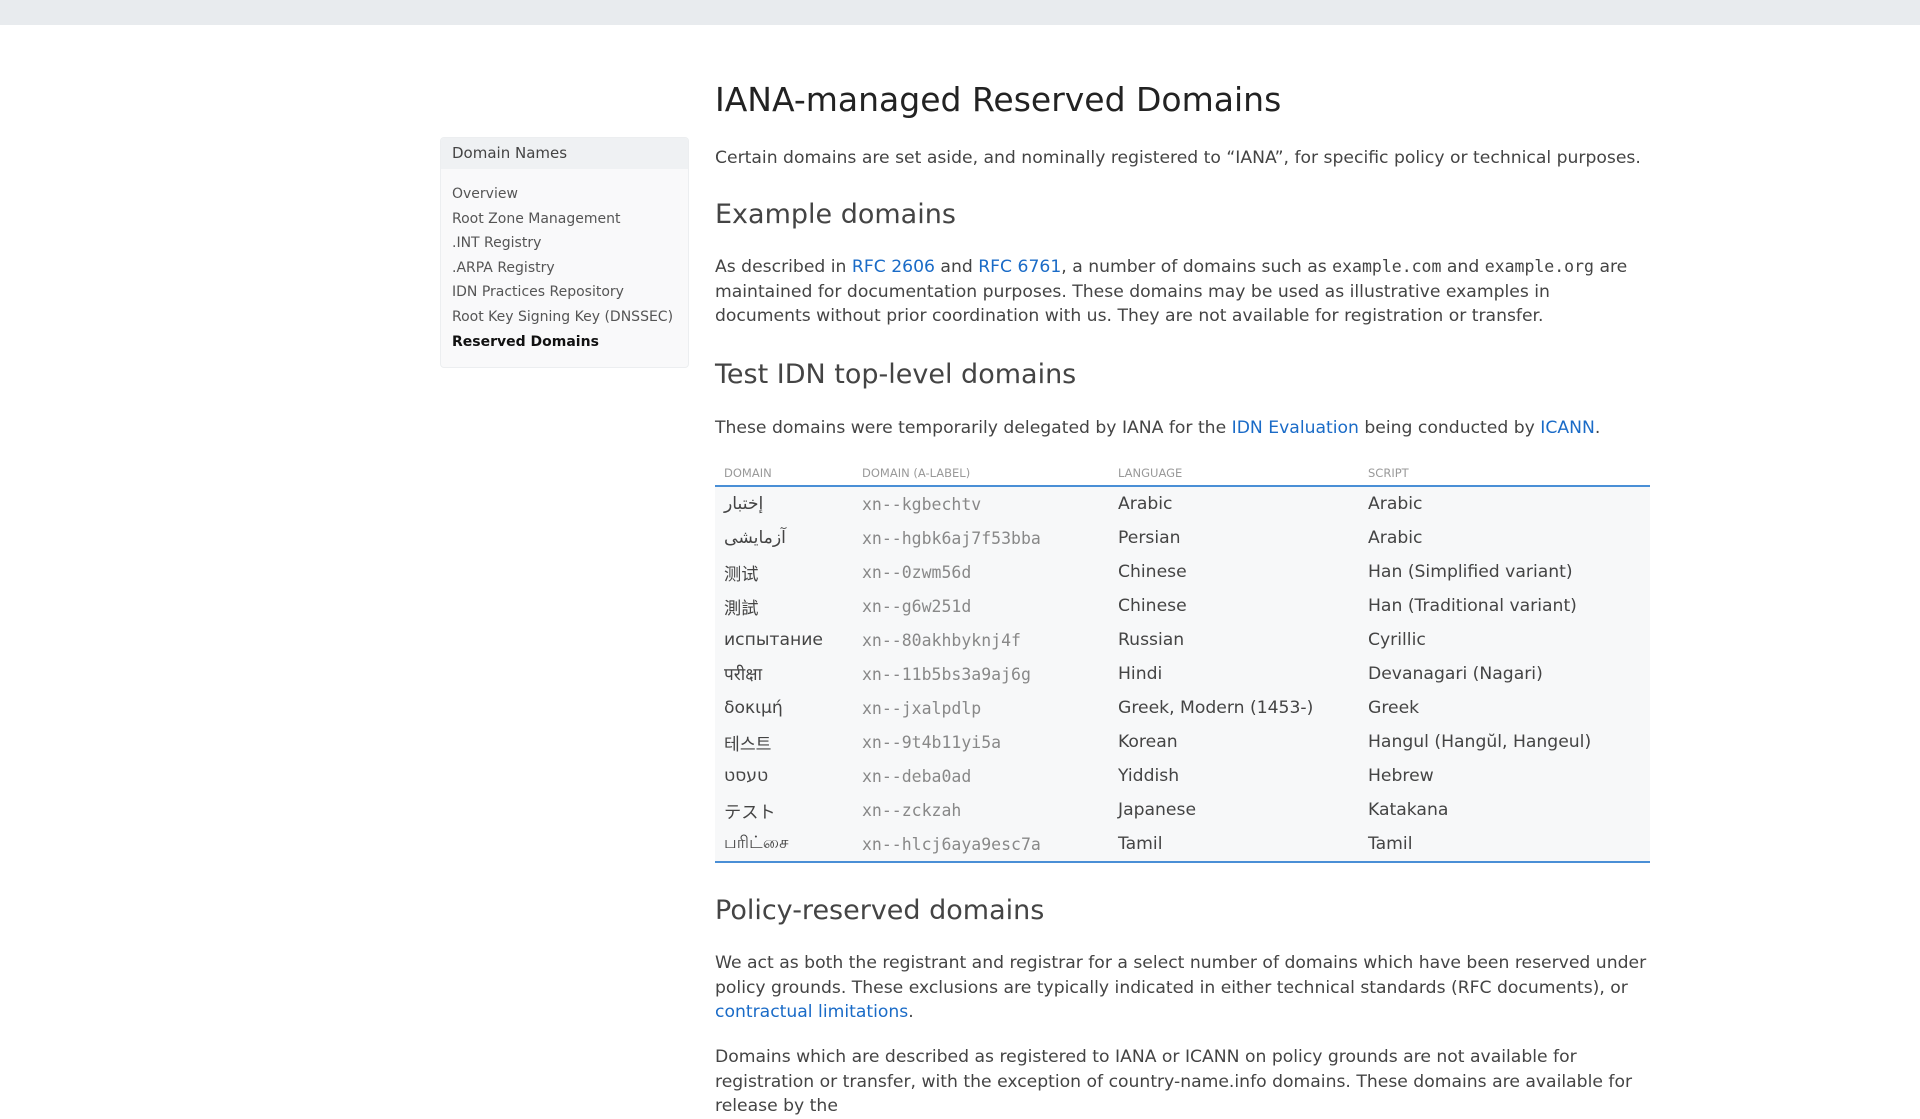 Image resolution: width=1920 pixels, height=1119 pixels. What do you see at coordinates (570, 268) in the screenshot?
I see `sidebar-item-arpa-registry: .ARPA Registry` at bounding box center [570, 268].